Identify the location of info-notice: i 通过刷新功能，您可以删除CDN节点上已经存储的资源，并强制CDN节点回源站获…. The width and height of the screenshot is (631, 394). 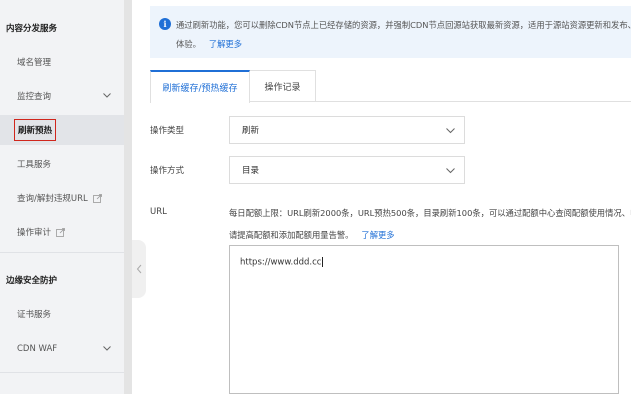
(390, 32).